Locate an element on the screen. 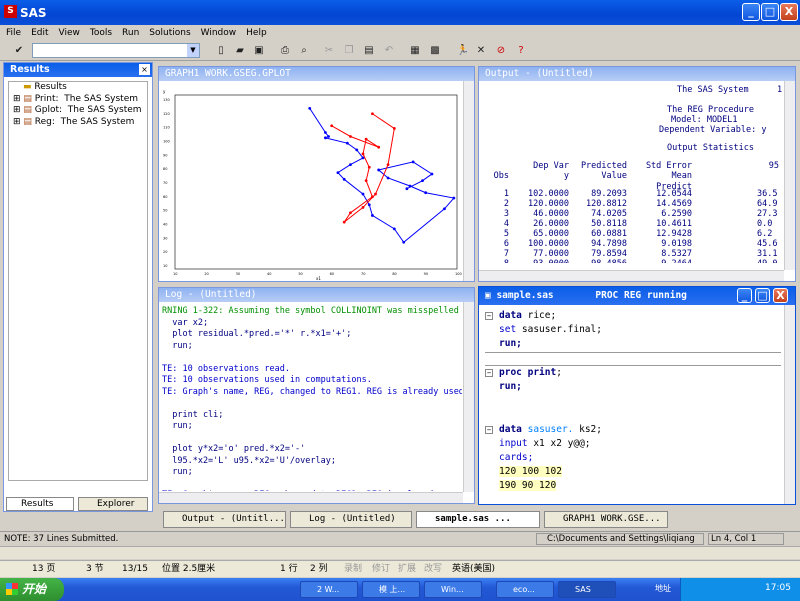 The height and width of the screenshot is (601, 800). code-line: 190 90 120 is located at coordinates (528, 486).